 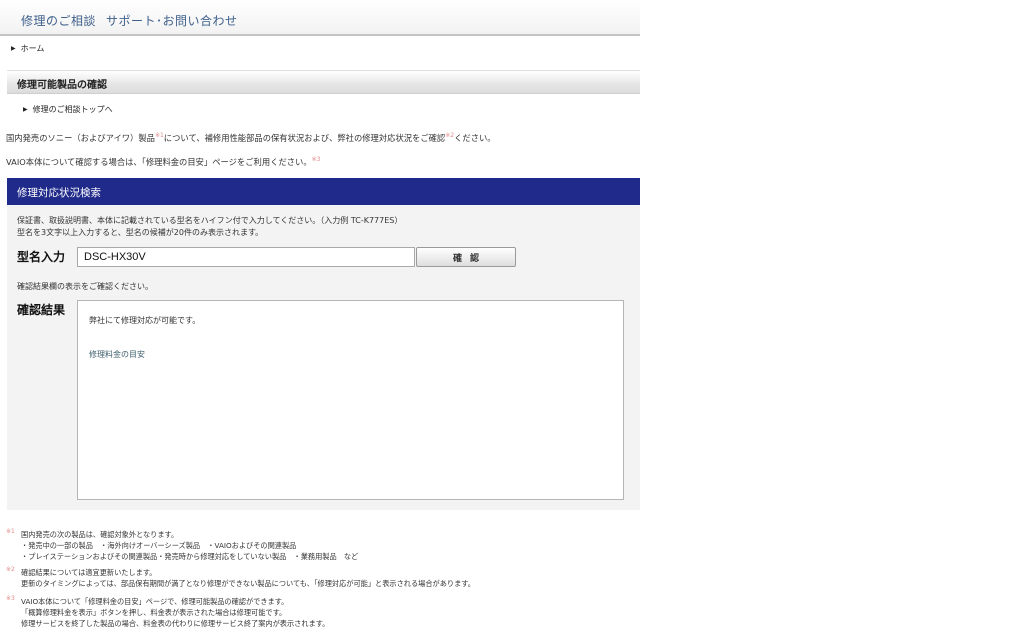 What do you see at coordinates (316, 159) in the screenshot?
I see `note-mark-3: ※3` at bounding box center [316, 159].